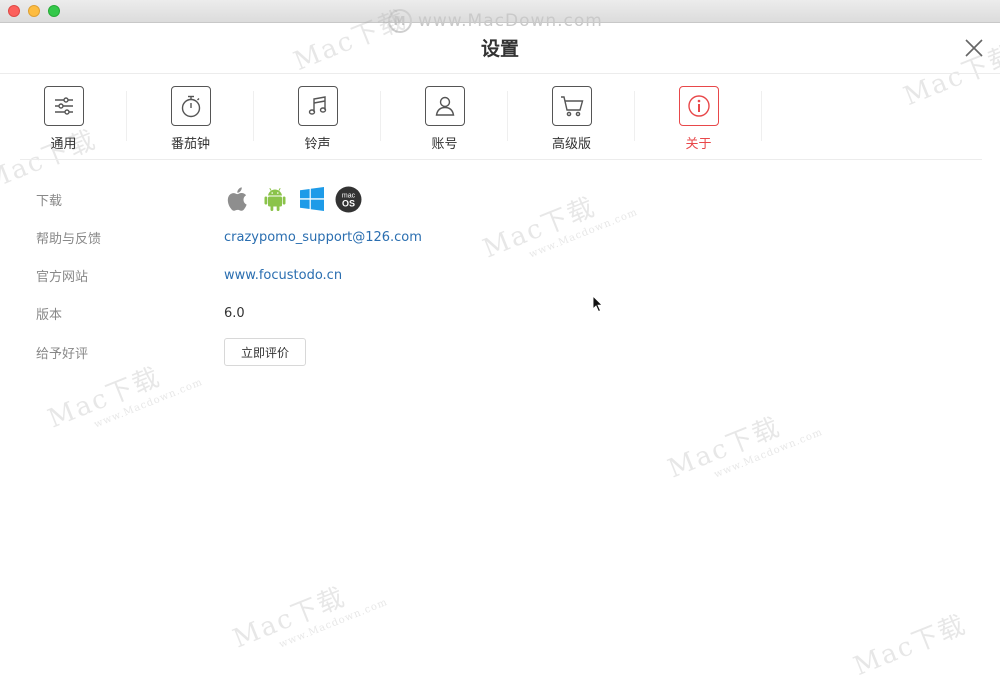  I want to click on macos-text-bottom: OS, so click(348, 203).